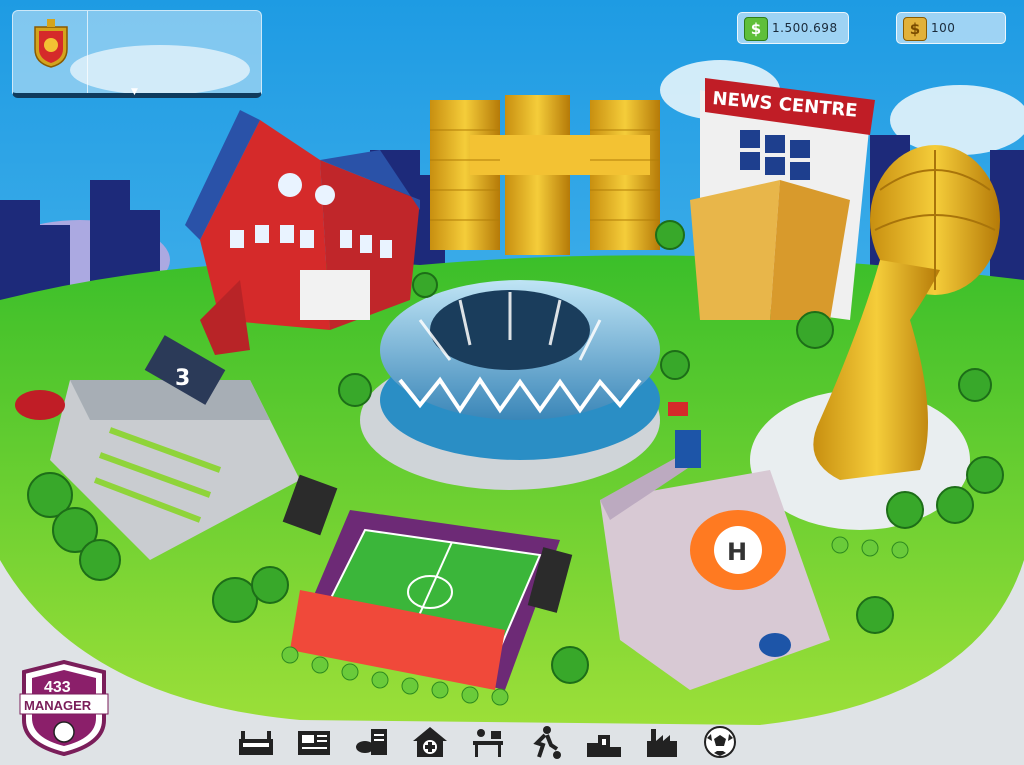 This screenshot has width=1024, height=765. I want to click on bottom-toolbar, so click(510, 743).